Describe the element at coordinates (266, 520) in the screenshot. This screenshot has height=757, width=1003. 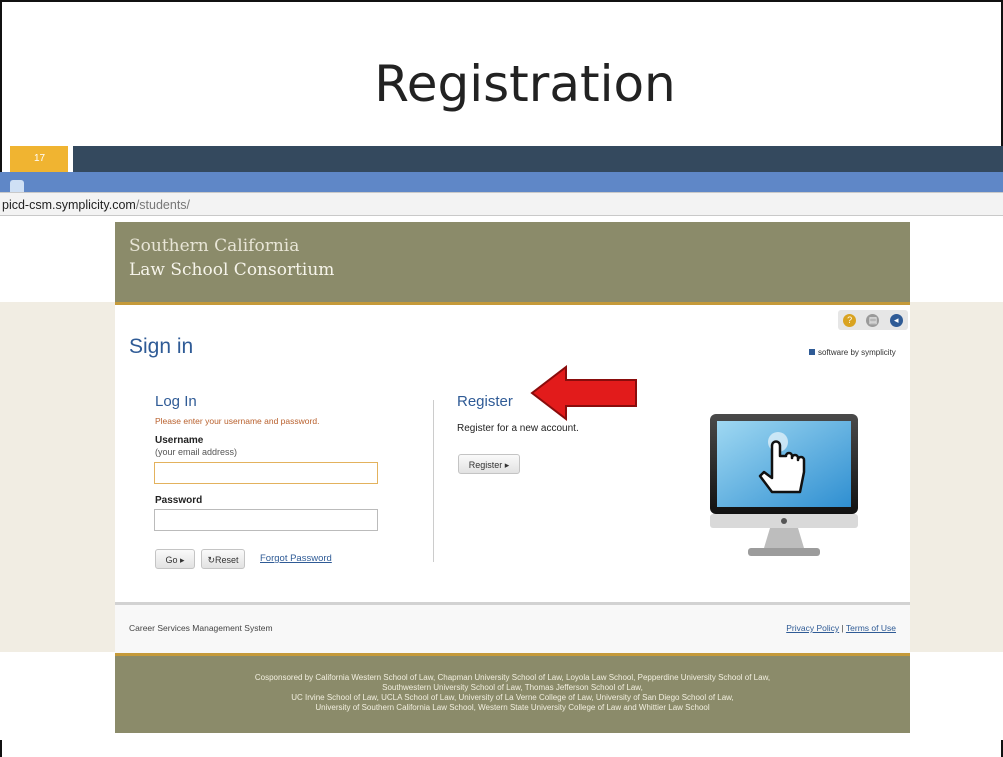
I see `password-field` at that location.